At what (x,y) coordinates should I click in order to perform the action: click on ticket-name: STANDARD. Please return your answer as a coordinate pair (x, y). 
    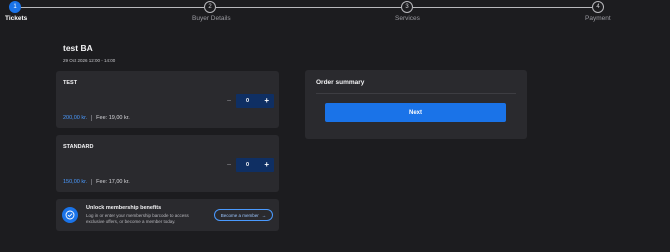
    Looking at the image, I should click on (78, 147).